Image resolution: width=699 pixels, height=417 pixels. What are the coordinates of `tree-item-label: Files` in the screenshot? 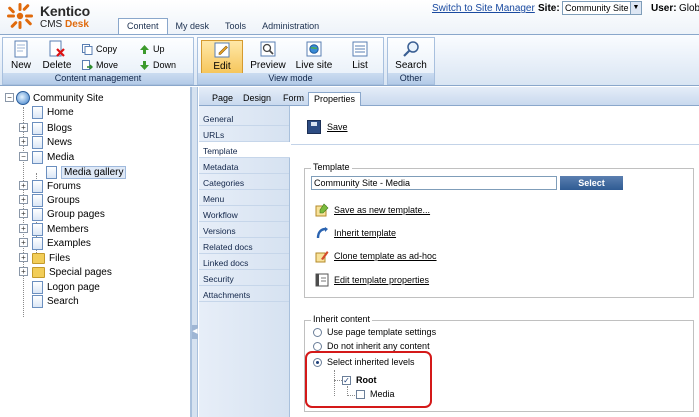 It's located at (60, 258).